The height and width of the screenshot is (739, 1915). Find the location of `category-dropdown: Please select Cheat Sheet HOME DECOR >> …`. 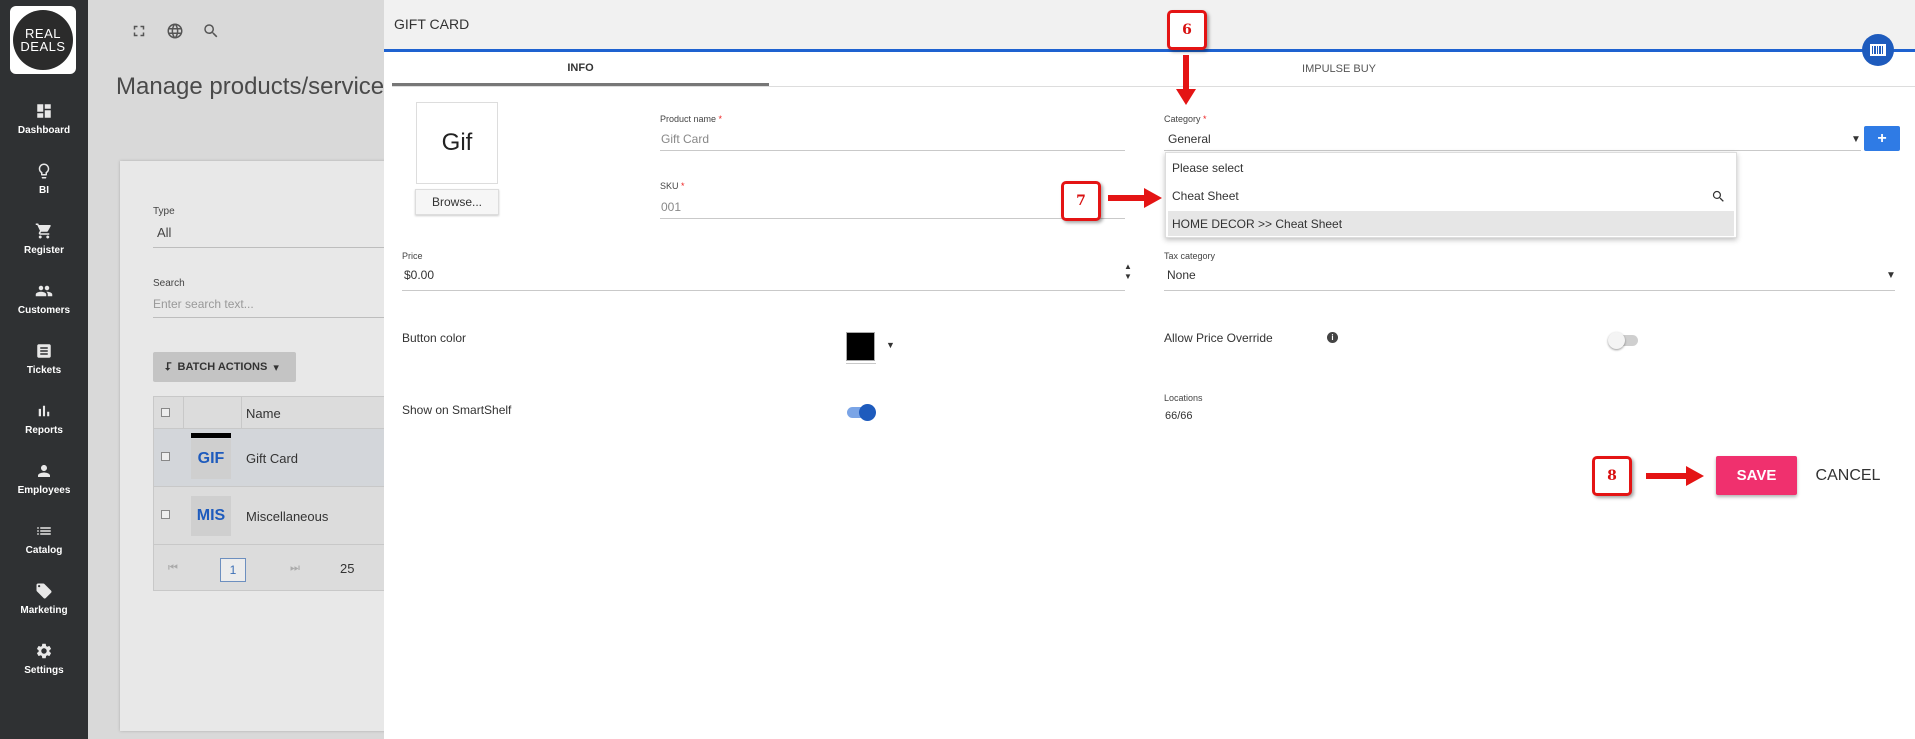

category-dropdown: Please select Cheat Sheet HOME DECOR >> … is located at coordinates (1451, 195).